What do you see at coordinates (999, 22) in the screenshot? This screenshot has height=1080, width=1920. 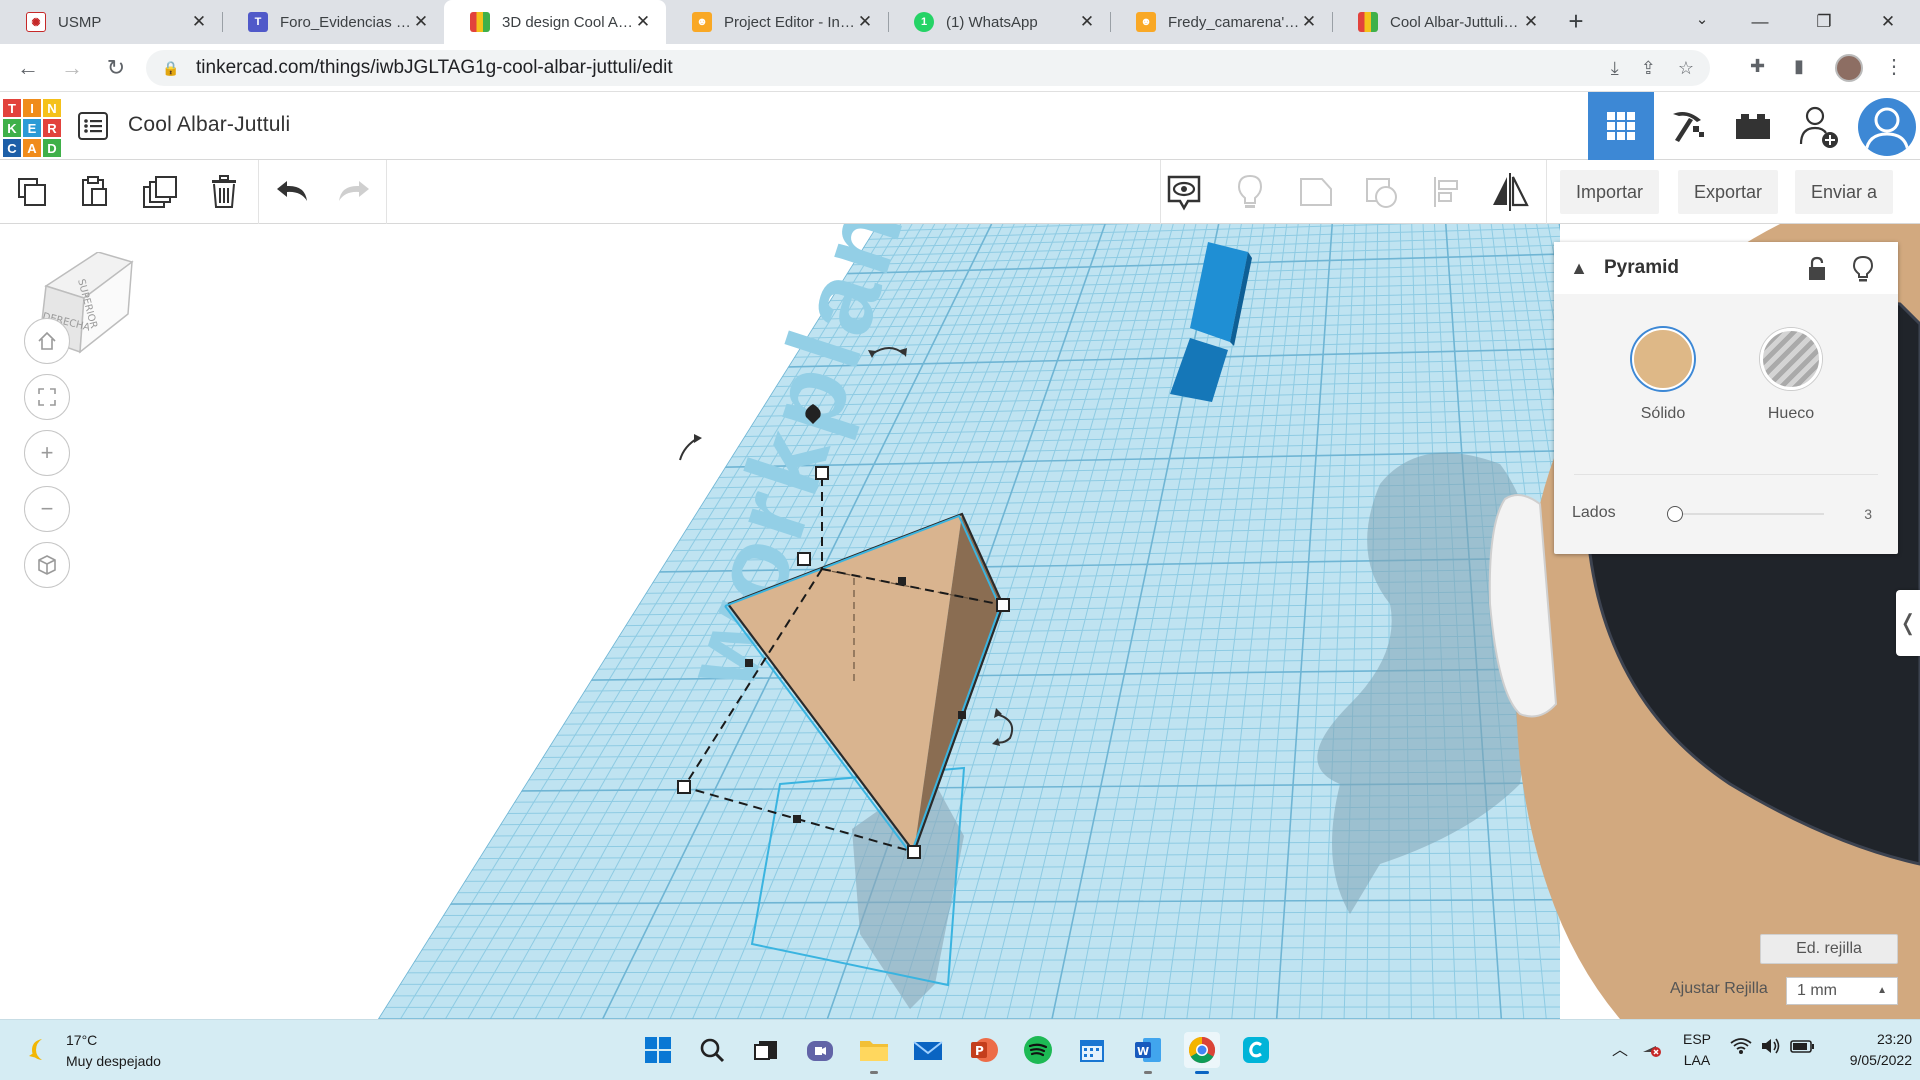 I see `browser-tab-whatsapp: 1 (1) WhatsApp ✕` at bounding box center [999, 22].